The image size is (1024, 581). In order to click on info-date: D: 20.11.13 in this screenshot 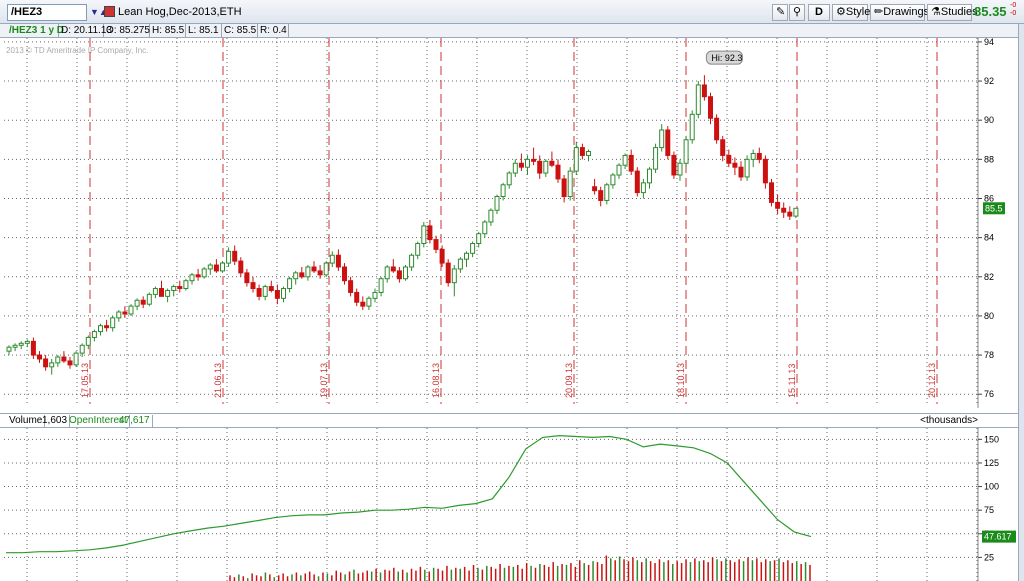, I will do `click(86, 31)`.